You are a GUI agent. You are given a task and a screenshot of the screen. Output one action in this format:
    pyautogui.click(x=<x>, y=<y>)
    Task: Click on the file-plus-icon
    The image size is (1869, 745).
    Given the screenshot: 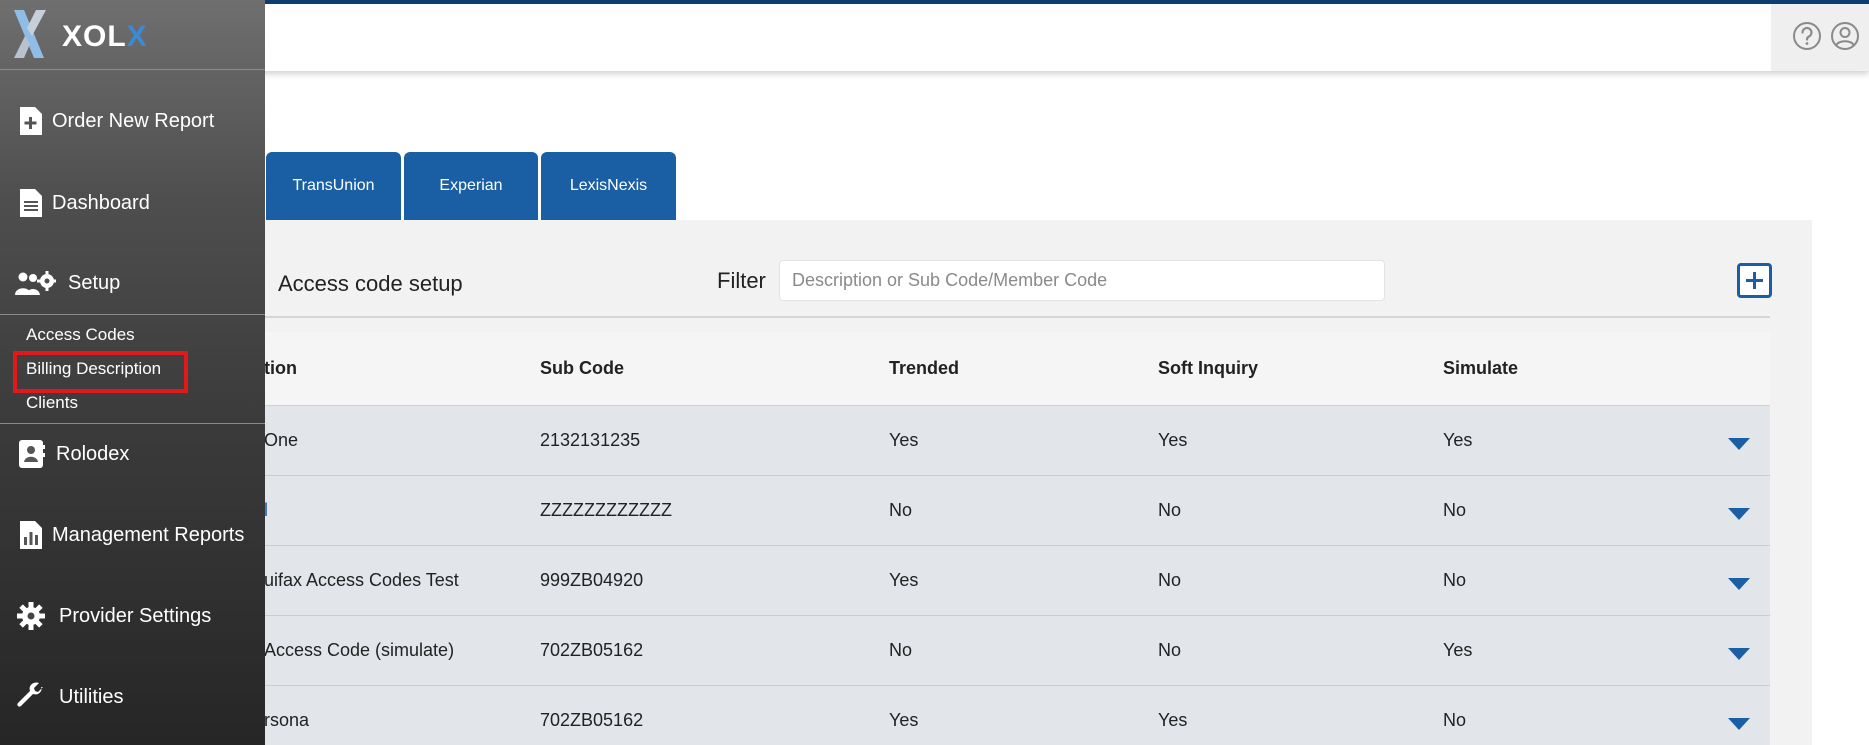 What is the action you would take?
    pyautogui.click(x=31, y=121)
    